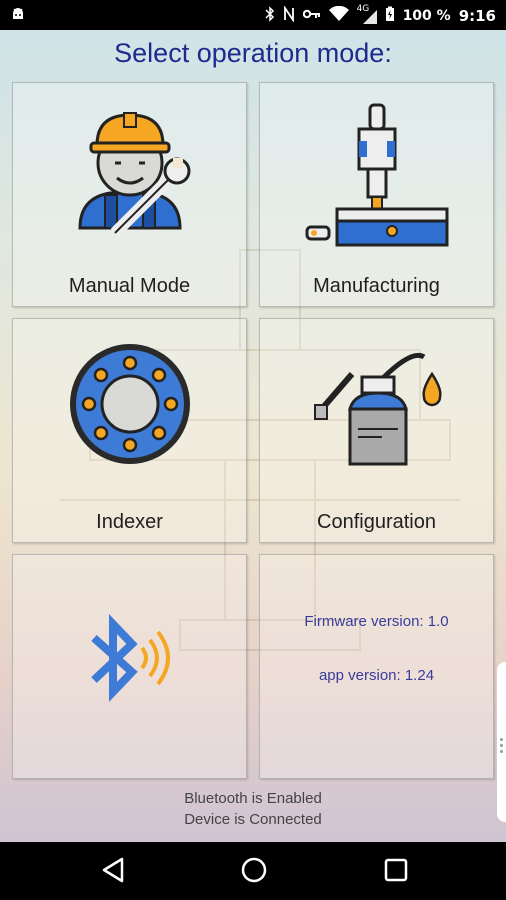  What do you see at coordinates (426, 16) in the screenshot?
I see `battery-percent: 100 %` at bounding box center [426, 16].